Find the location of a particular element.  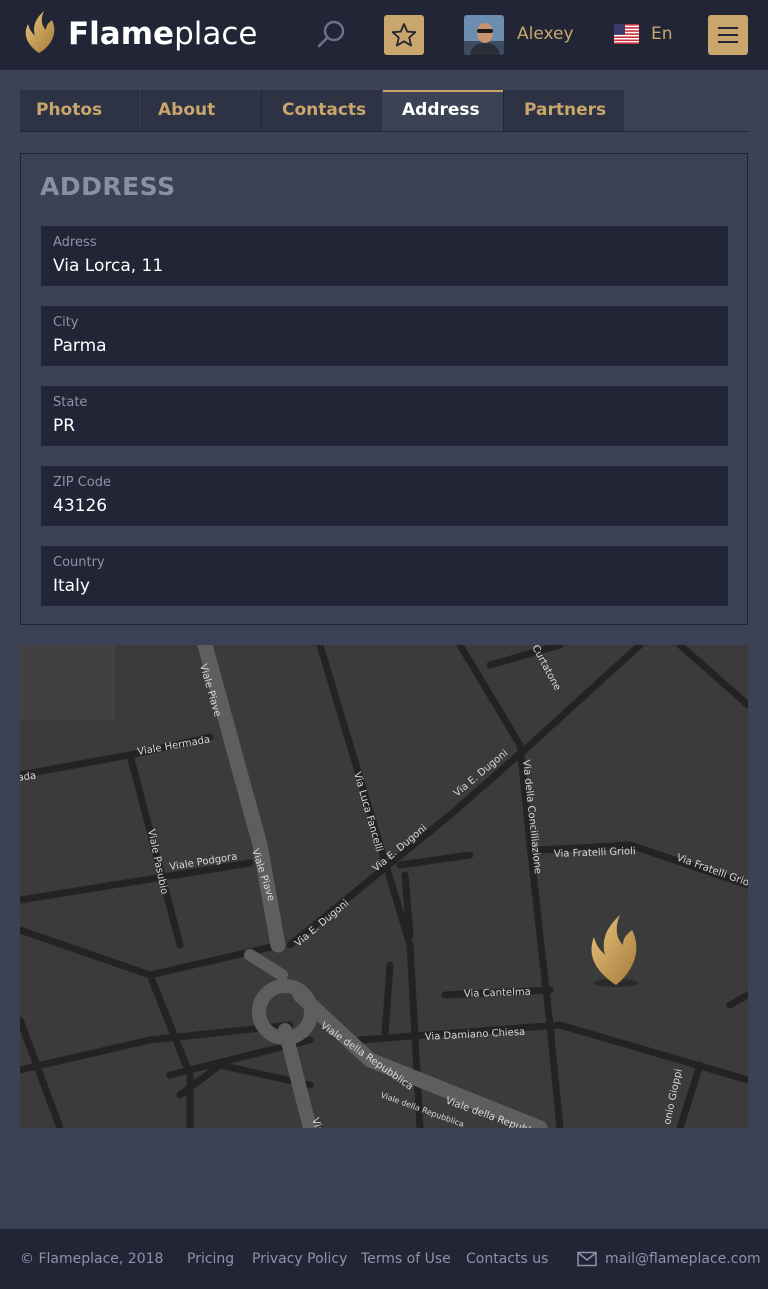

tab-address: Address is located at coordinates (443, 110).